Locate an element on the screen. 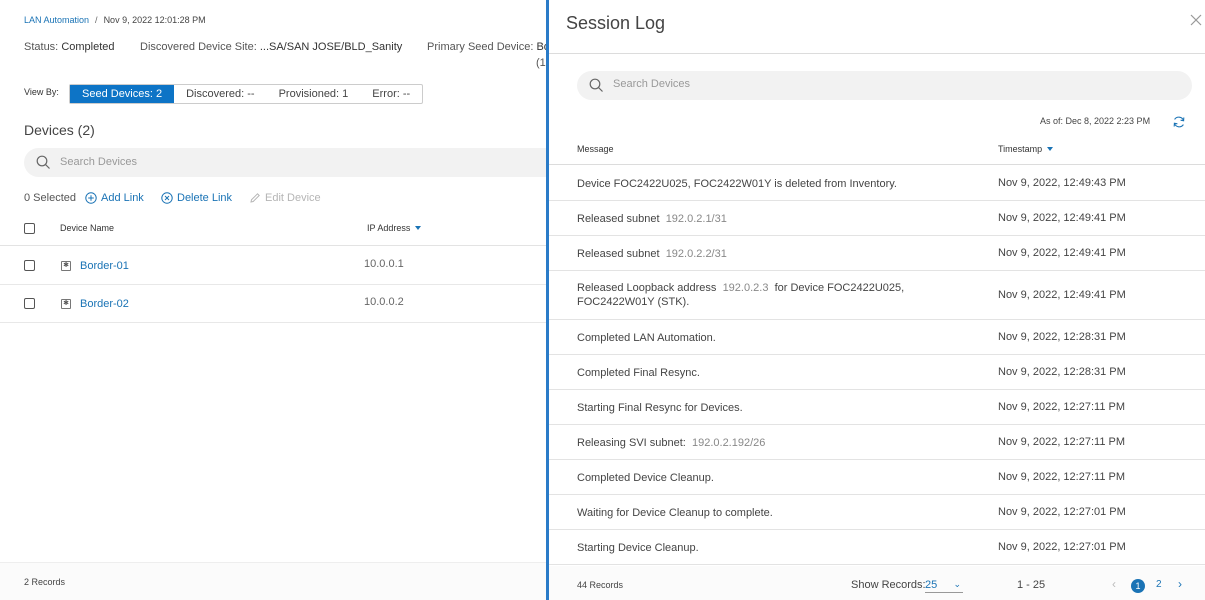  col-ip-address-label: IP Address is located at coordinates (389, 228).